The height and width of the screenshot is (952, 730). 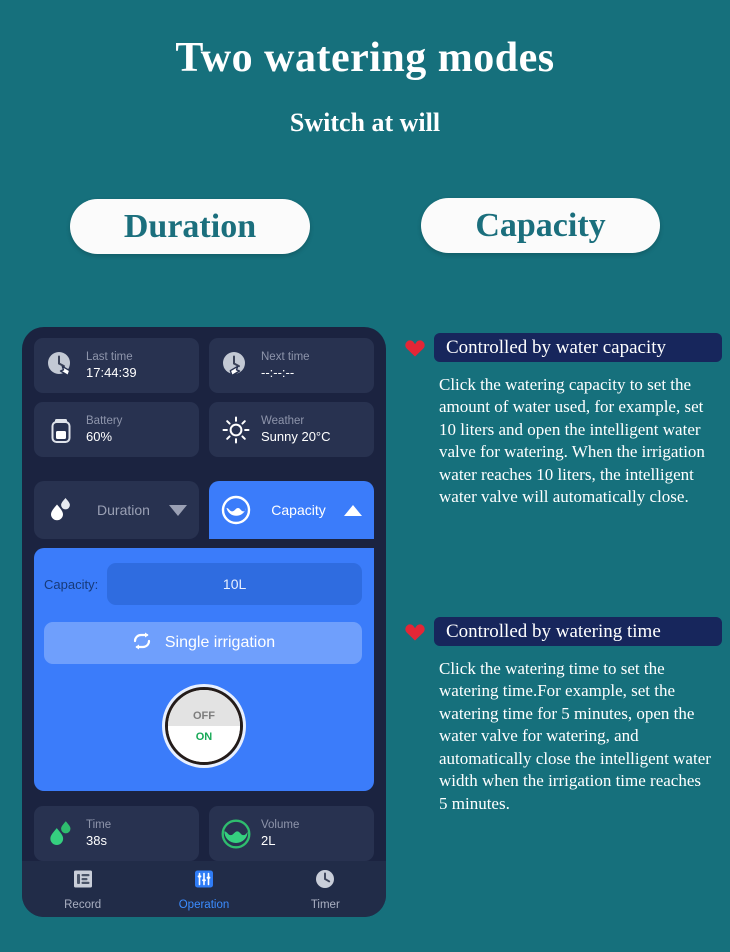 I want to click on mode-tab-row: Duration Capacity, so click(x=204, y=510).